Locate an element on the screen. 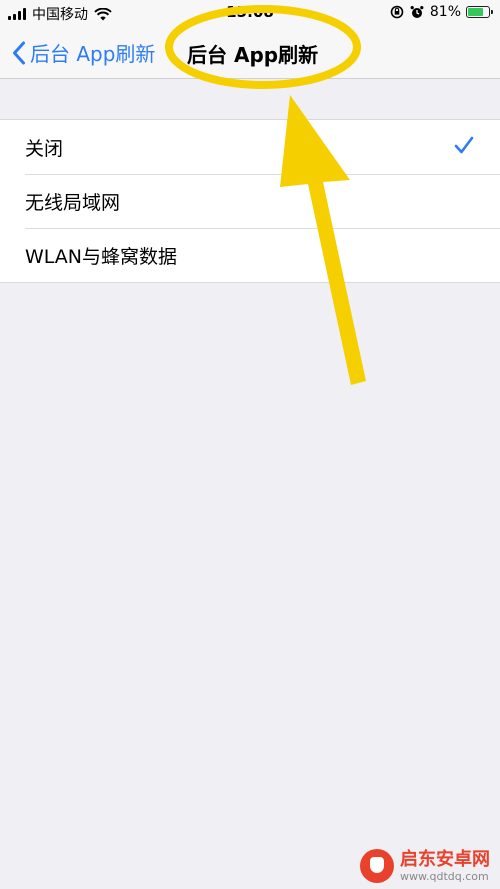  navigation-bar: 后台 App刷新 后台 App刷新 is located at coordinates (250, 52).